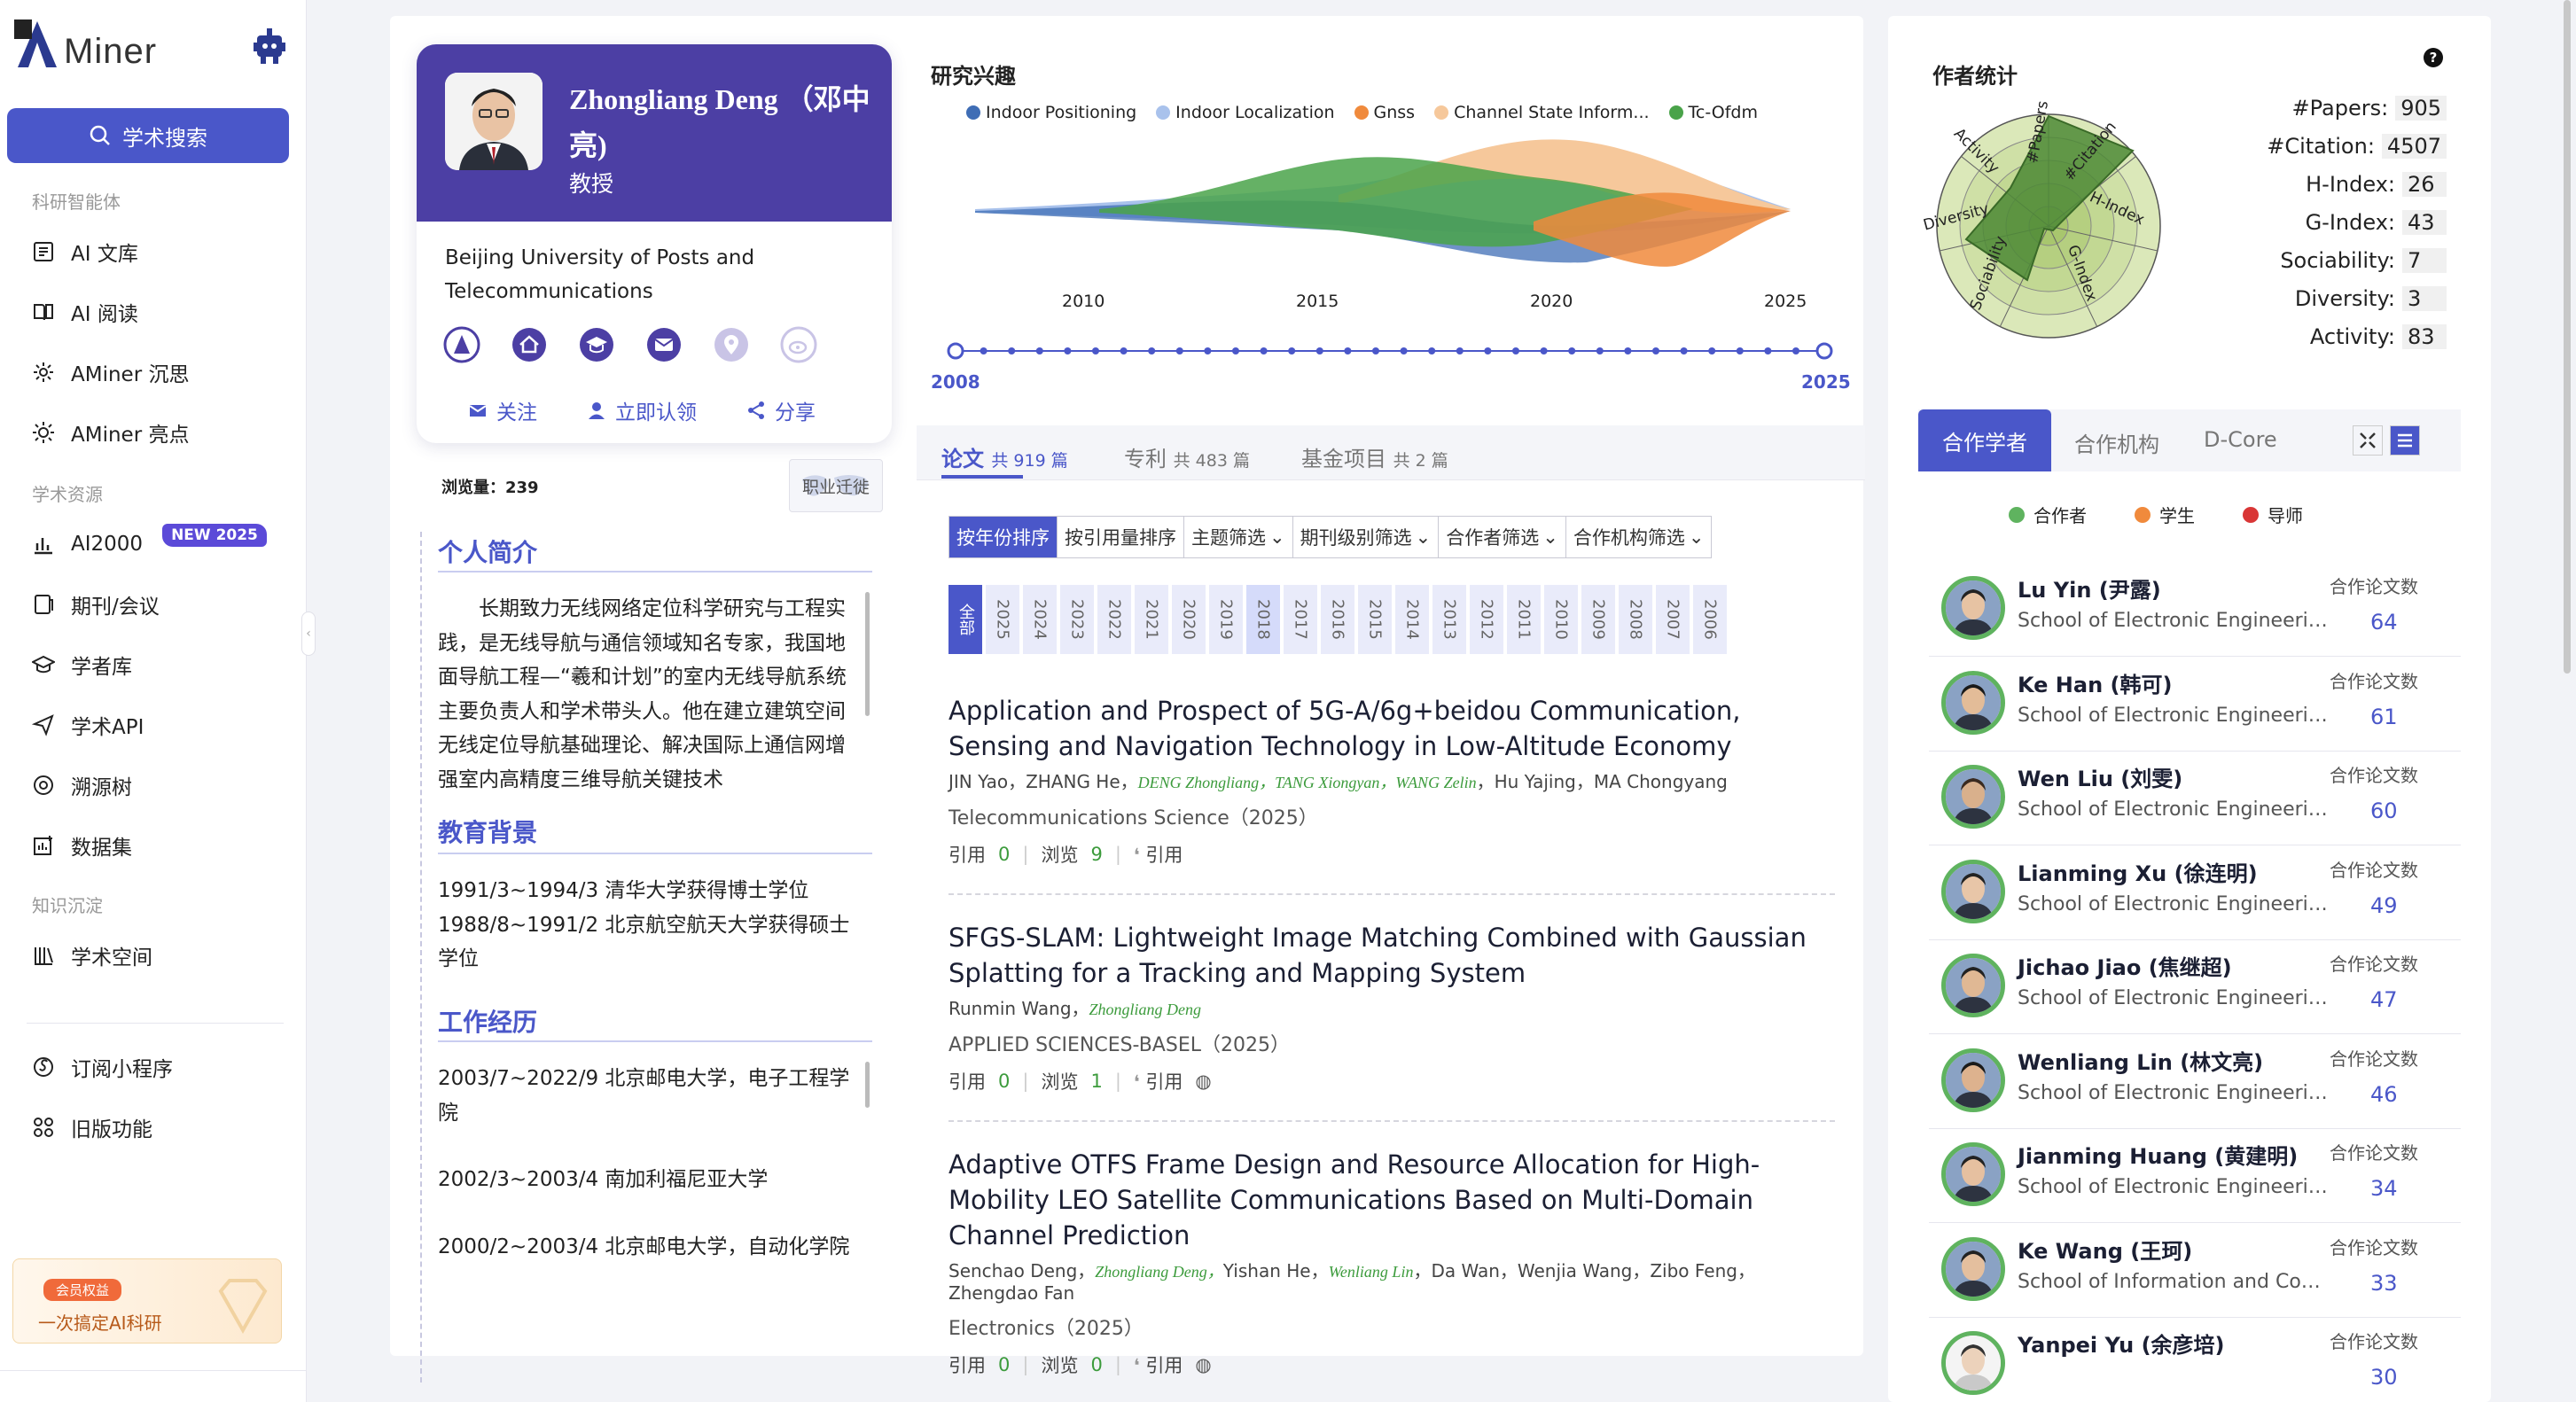 The image size is (2576, 1402). What do you see at coordinates (102, 1067) in the screenshot?
I see `sidebar-item-mini-program: 订阅小程序` at bounding box center [102, 1067].